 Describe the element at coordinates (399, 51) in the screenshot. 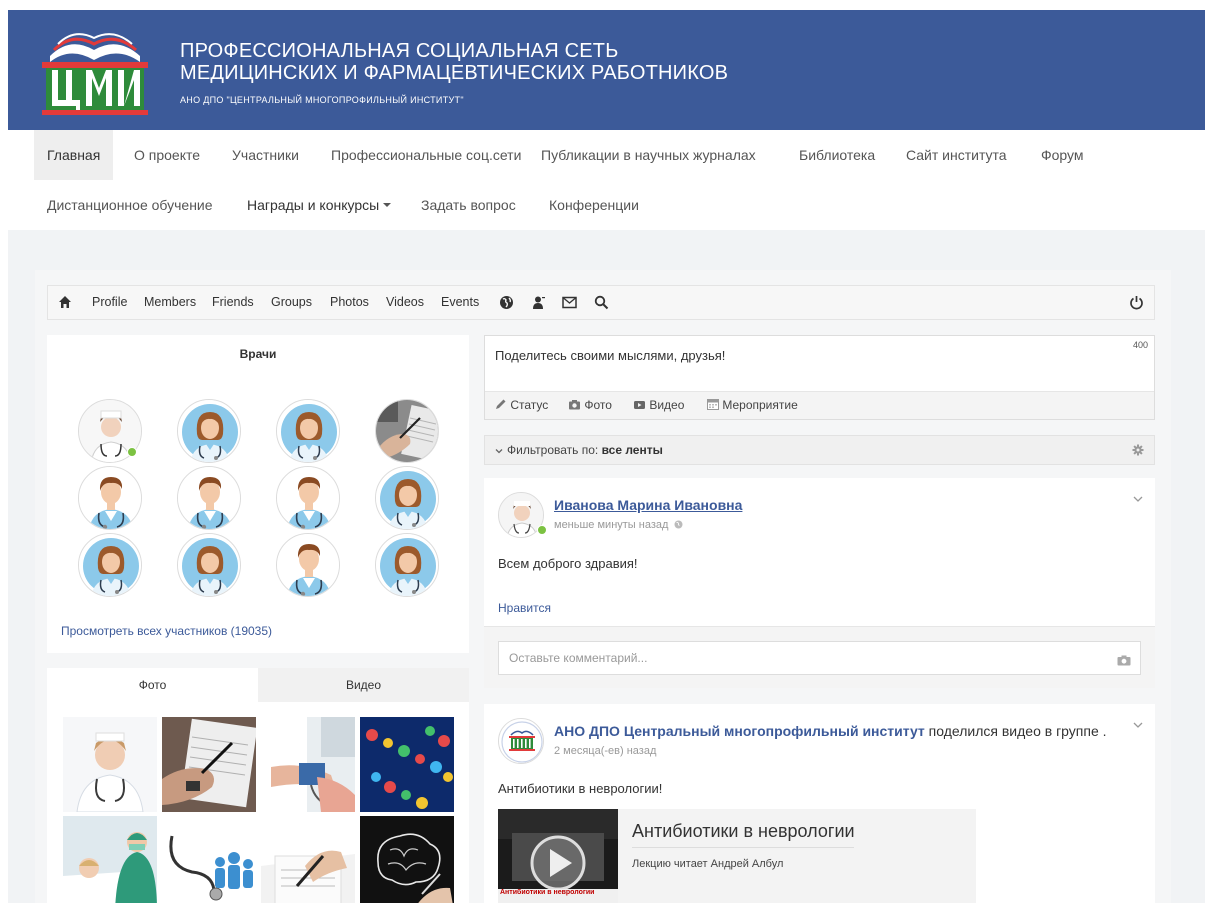

I see `site-title-line-1: ПРОФЕССИОНАЛЬНАЯ СОЦИАЛЬНАЯ СЕТЬ` at that location.